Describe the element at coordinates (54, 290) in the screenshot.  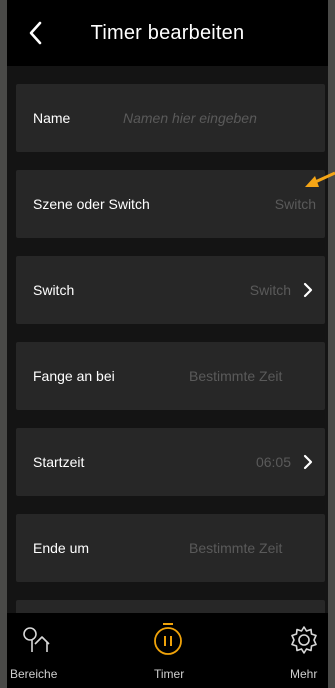
I see `switch-label: Switch` at that location.